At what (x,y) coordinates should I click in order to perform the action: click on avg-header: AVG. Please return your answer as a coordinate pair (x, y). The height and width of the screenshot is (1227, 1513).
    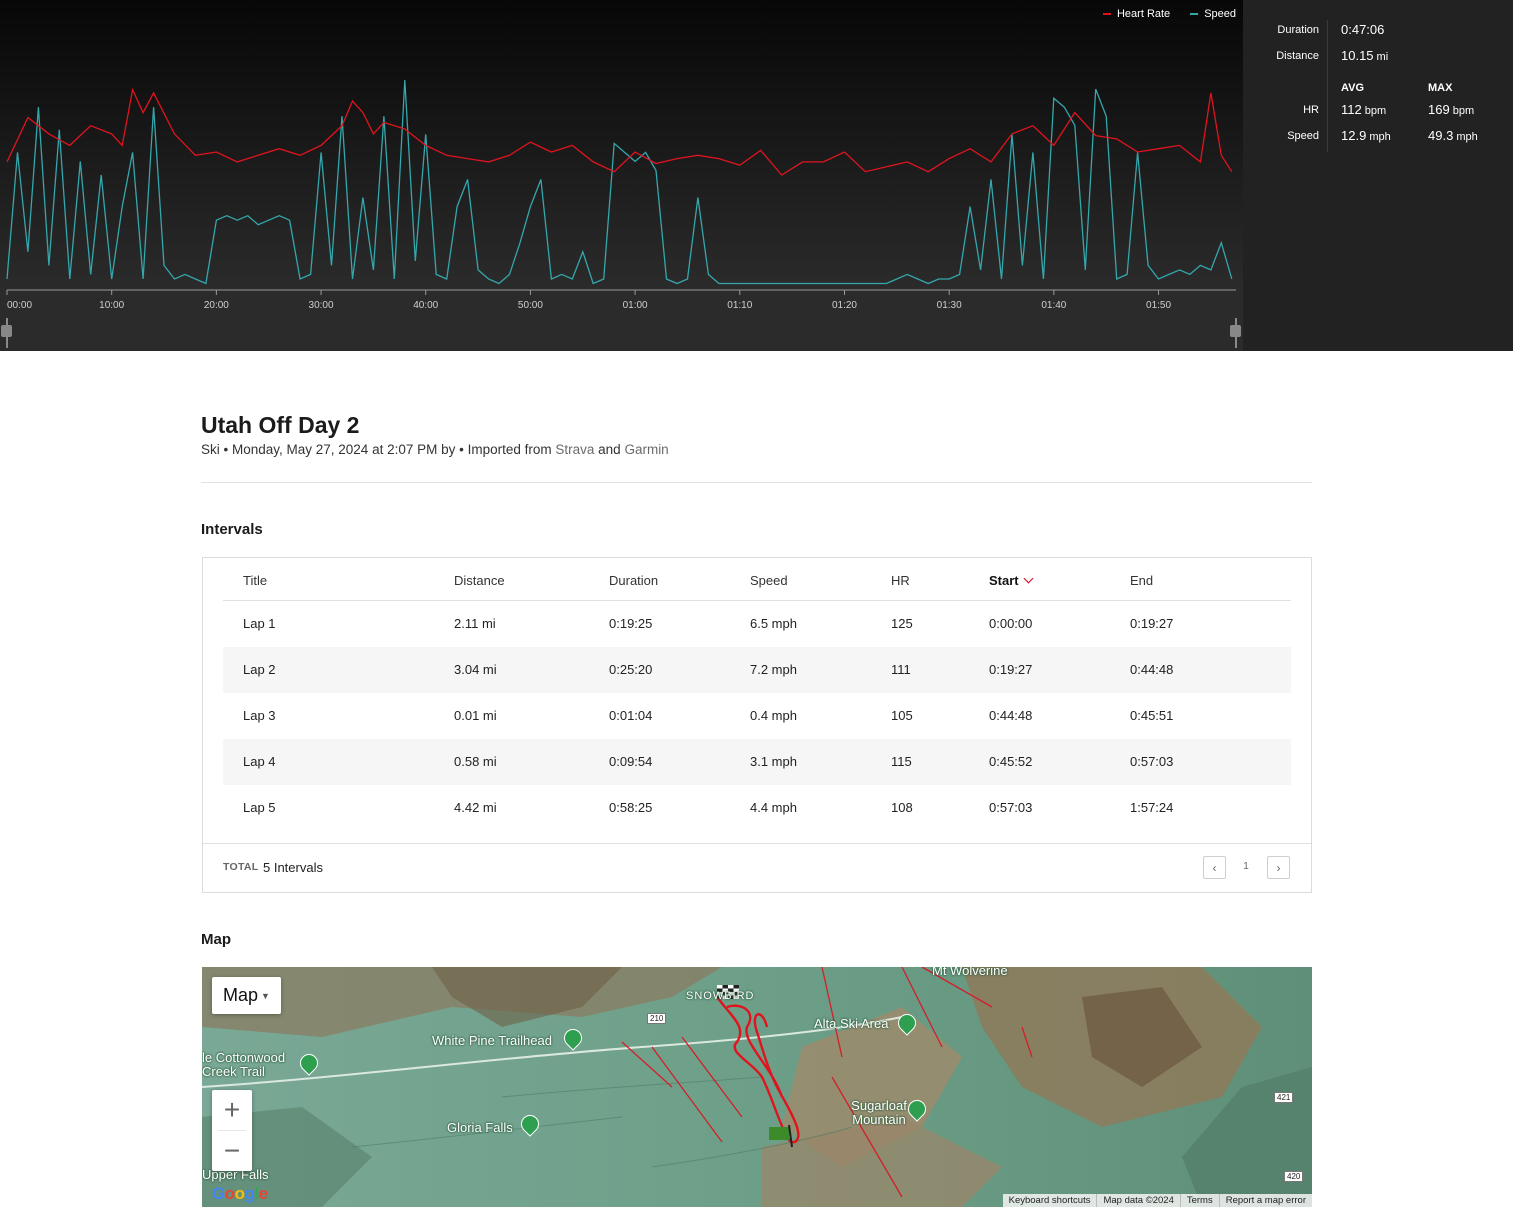
    Looking at the image, I should click on (1353, 88).